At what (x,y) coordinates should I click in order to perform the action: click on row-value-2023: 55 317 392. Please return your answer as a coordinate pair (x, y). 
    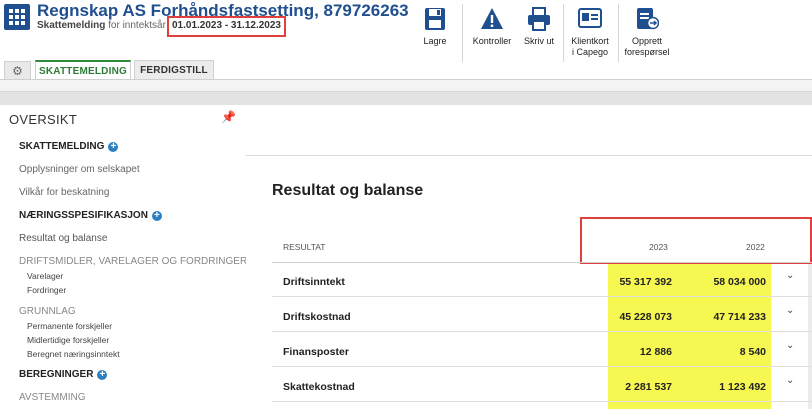
    Looking at the image, I should click on (645, 282).